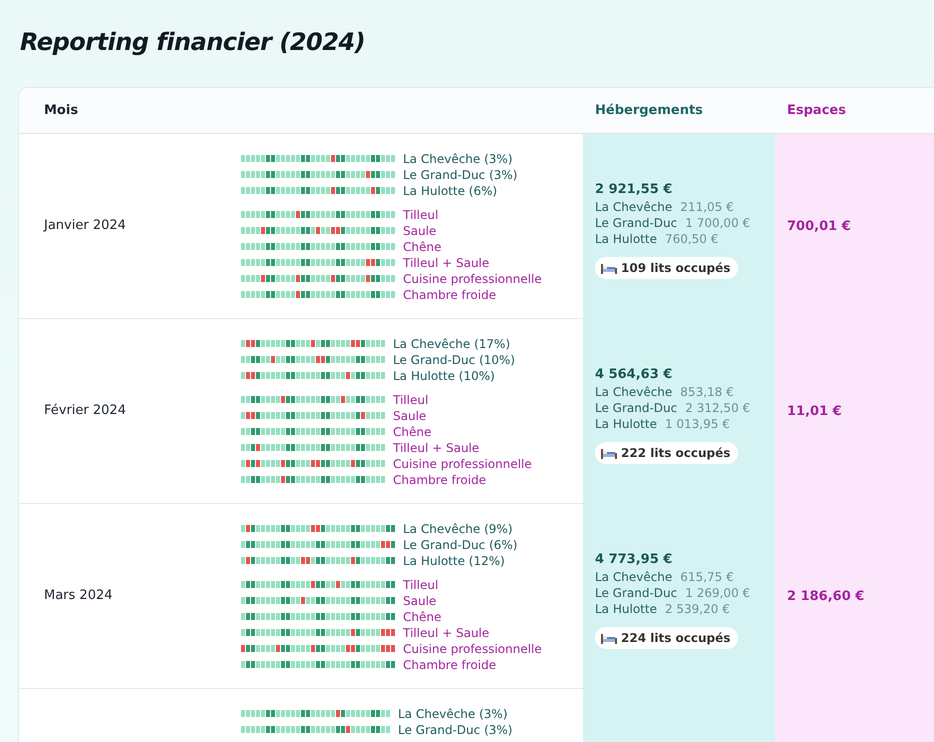 The width and height of the screenshot is (934, 742). I want to click on beds-count: 224 lits occupés, so click(675, 639).